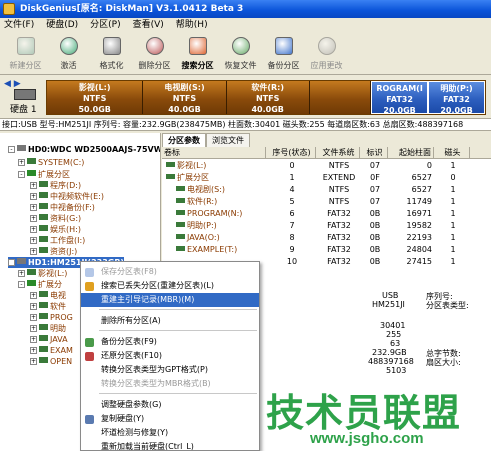  Describe the element at coordinates (48, 295) in the screenshot. I see `tree-node: + 电视` at that location.